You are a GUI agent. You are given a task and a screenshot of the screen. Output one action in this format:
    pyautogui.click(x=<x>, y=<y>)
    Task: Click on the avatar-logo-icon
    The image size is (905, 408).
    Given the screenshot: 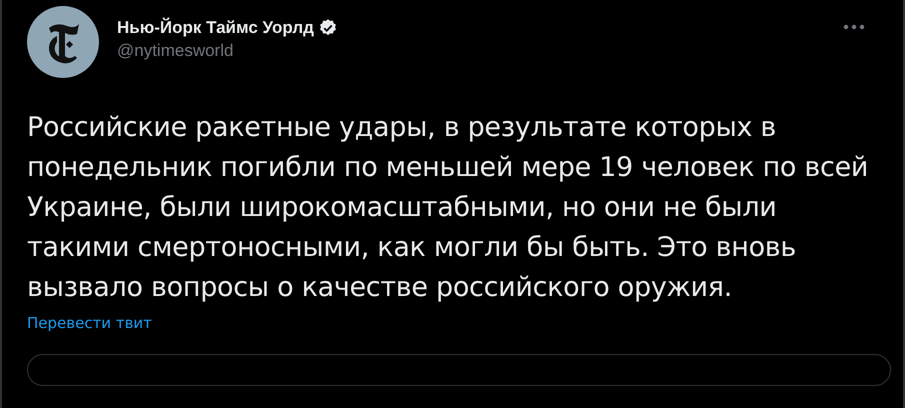 What is the action you would take?
    pyautogui.click(x=63, y=42)
    